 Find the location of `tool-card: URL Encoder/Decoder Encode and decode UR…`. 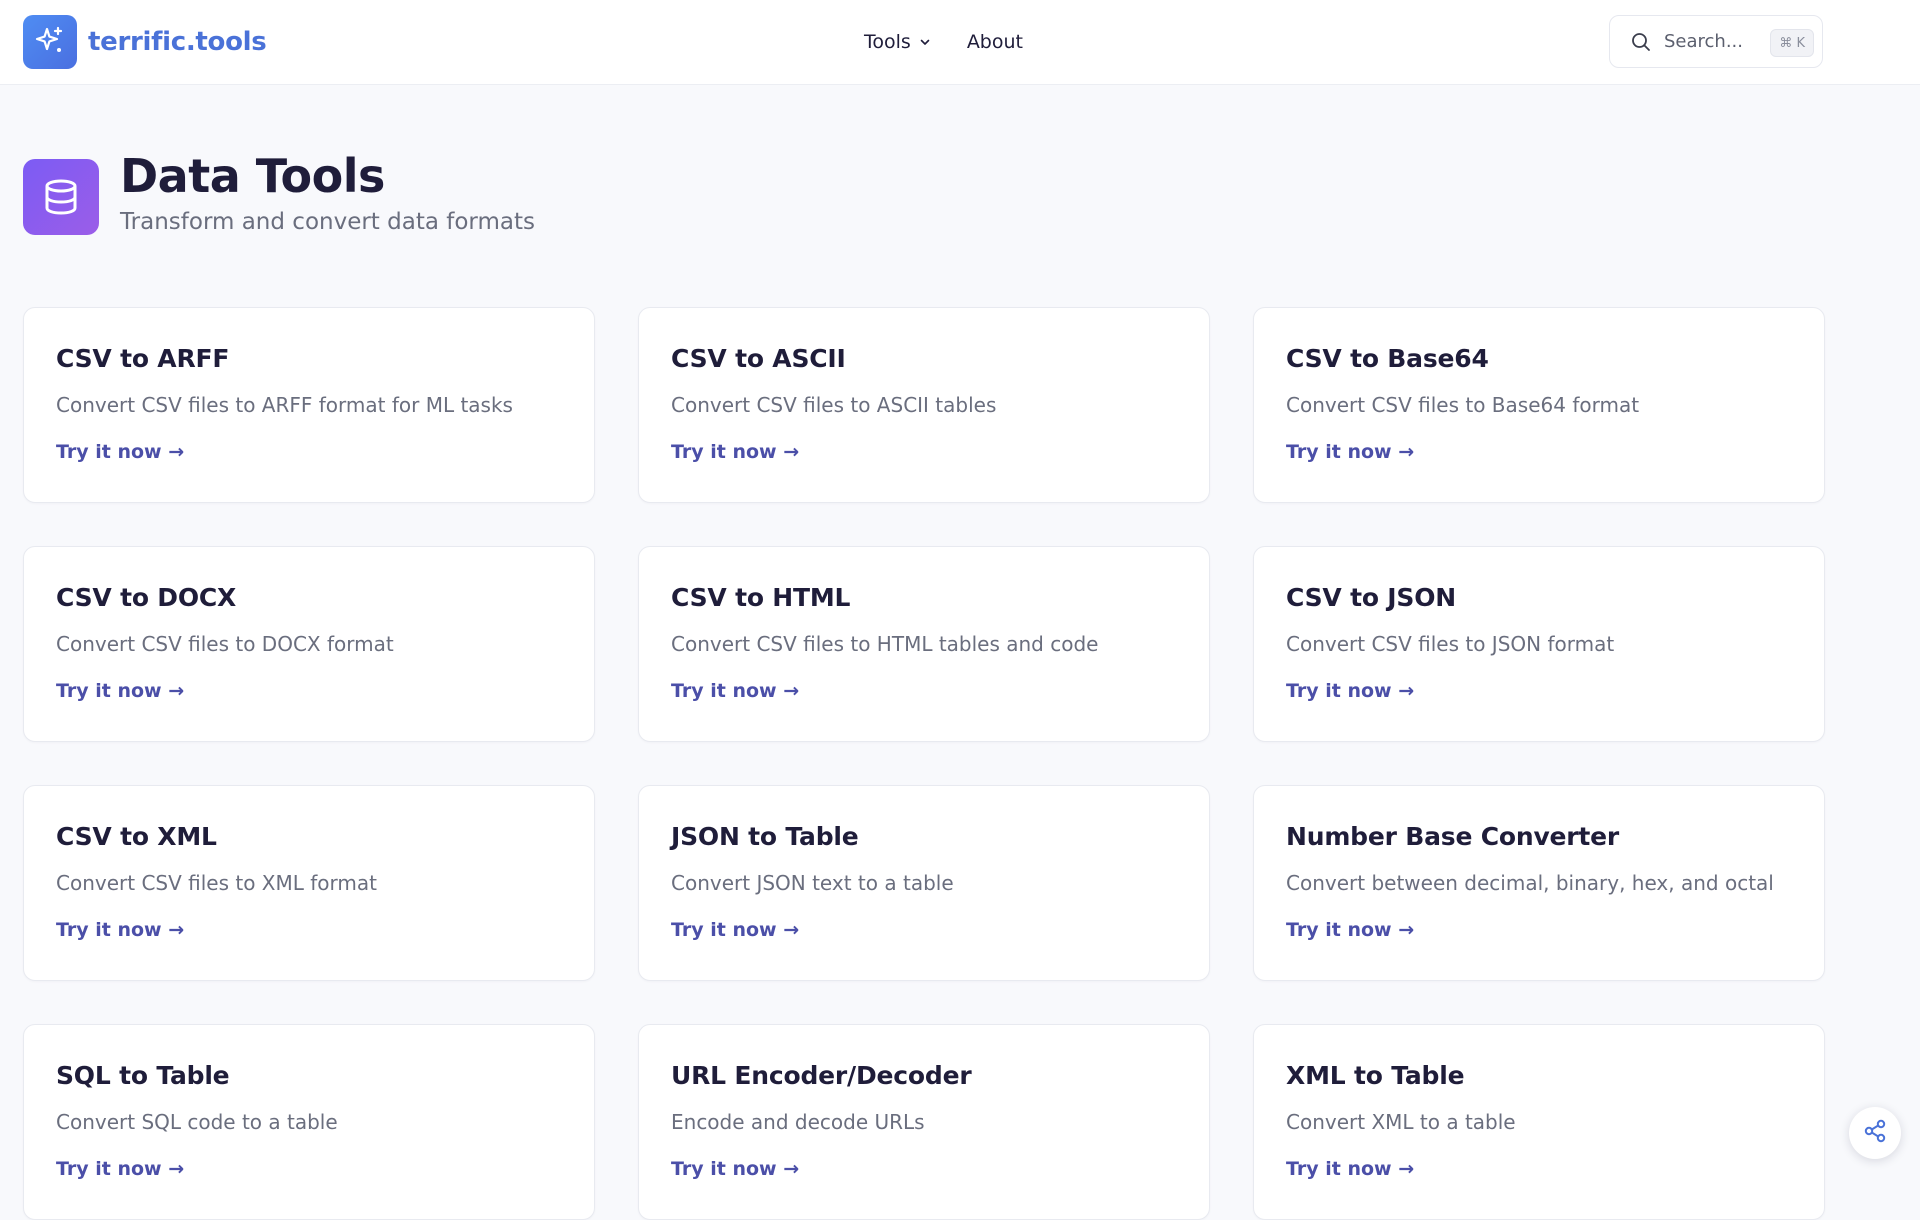

tool-card: URL Encoder/Decoder Encode and decode UR… is located at coordinates (924, 1122).